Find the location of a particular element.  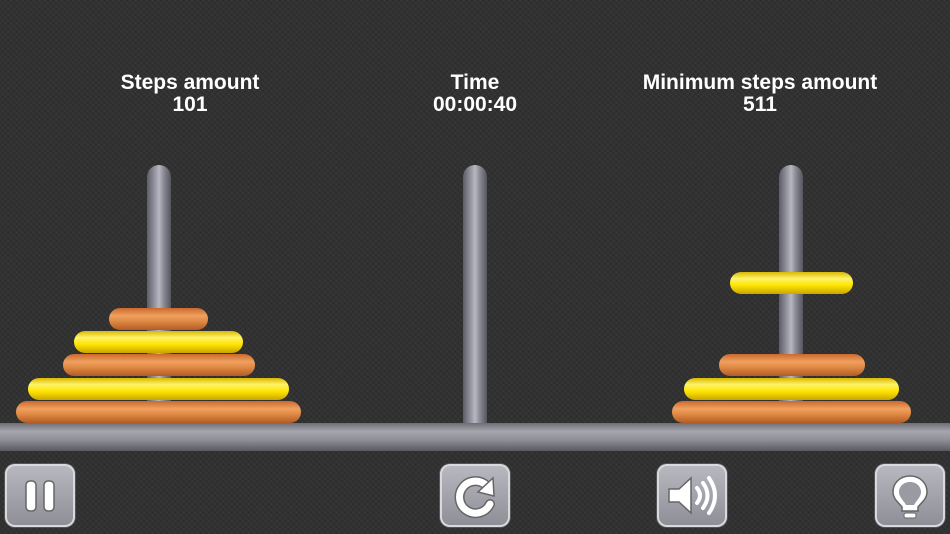

steps-amount-stat: Steps amount 101 is located at coordinates (190, 94).